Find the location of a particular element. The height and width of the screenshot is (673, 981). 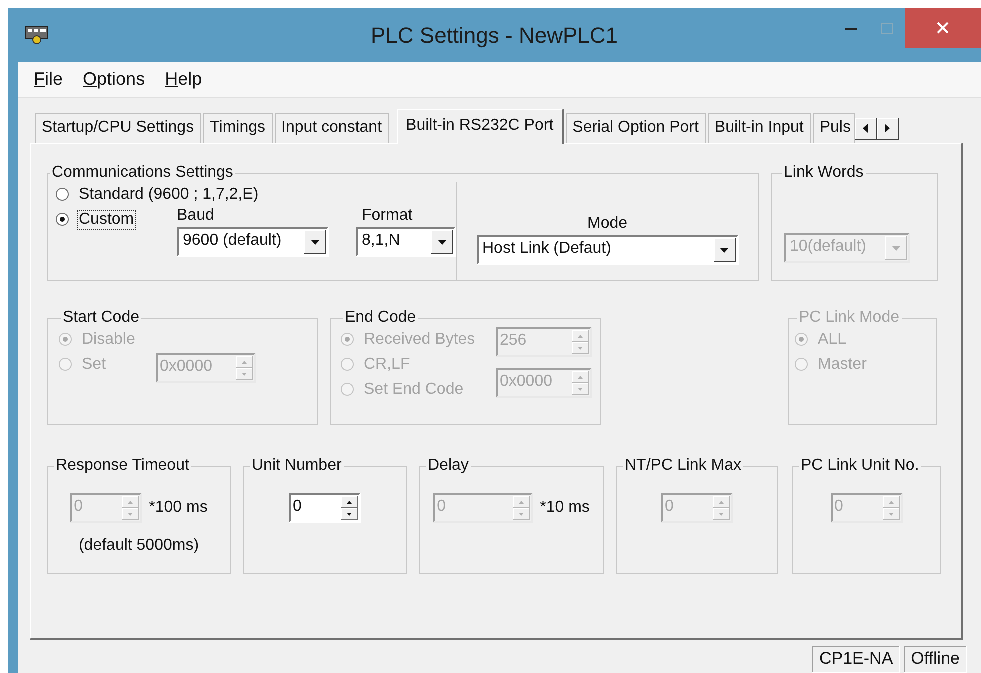

window-title: PLC Settings - NewPLC1 is located at coordinates (494, 35).